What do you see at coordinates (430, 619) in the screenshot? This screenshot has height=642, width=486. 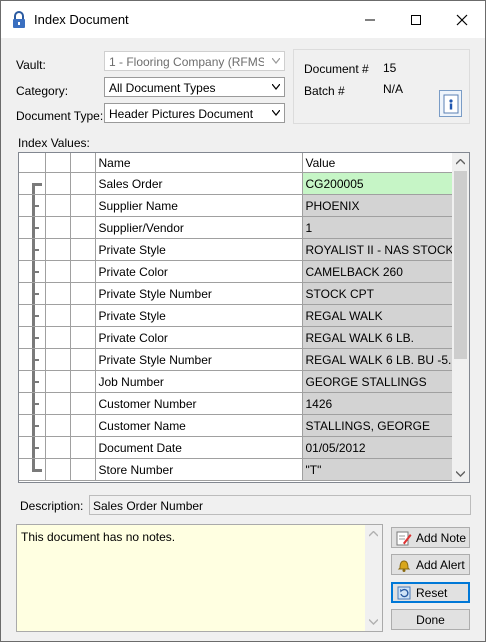 I see `done-button: Done` at bounding box center [430, 619].